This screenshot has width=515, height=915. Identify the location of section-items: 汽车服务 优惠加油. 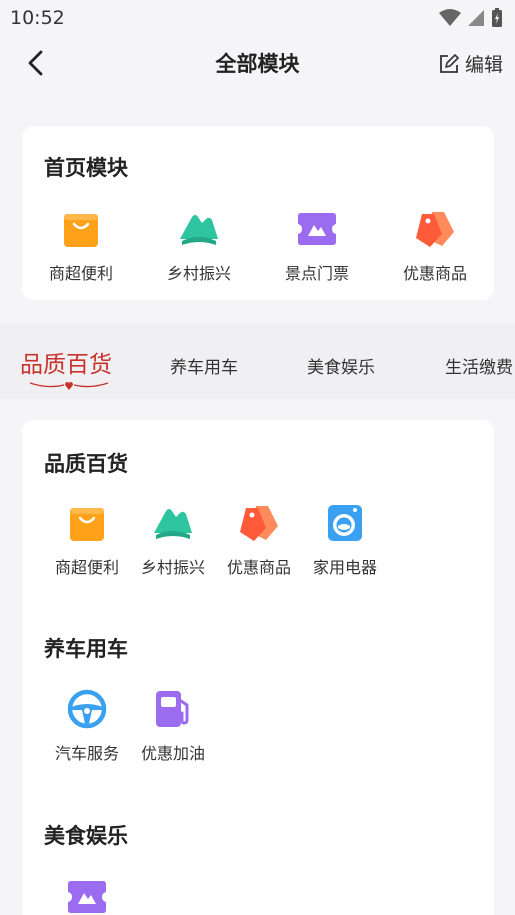
(130, 726).